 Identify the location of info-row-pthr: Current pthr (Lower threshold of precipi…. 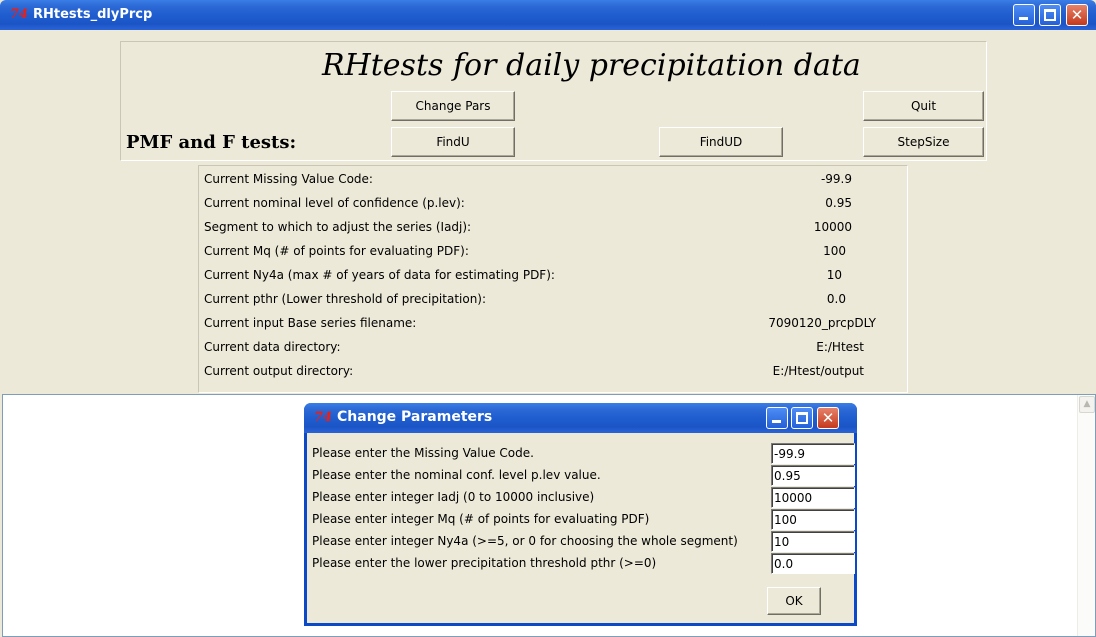
(554, 300).